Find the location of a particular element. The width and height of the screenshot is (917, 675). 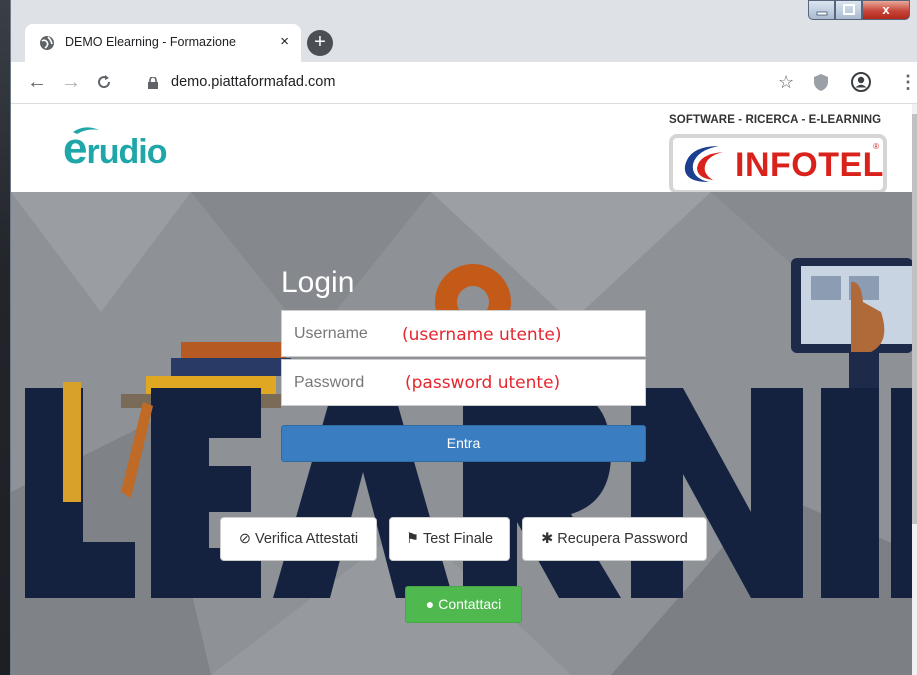

user-icon: ● is located at coordinates (430, 604).